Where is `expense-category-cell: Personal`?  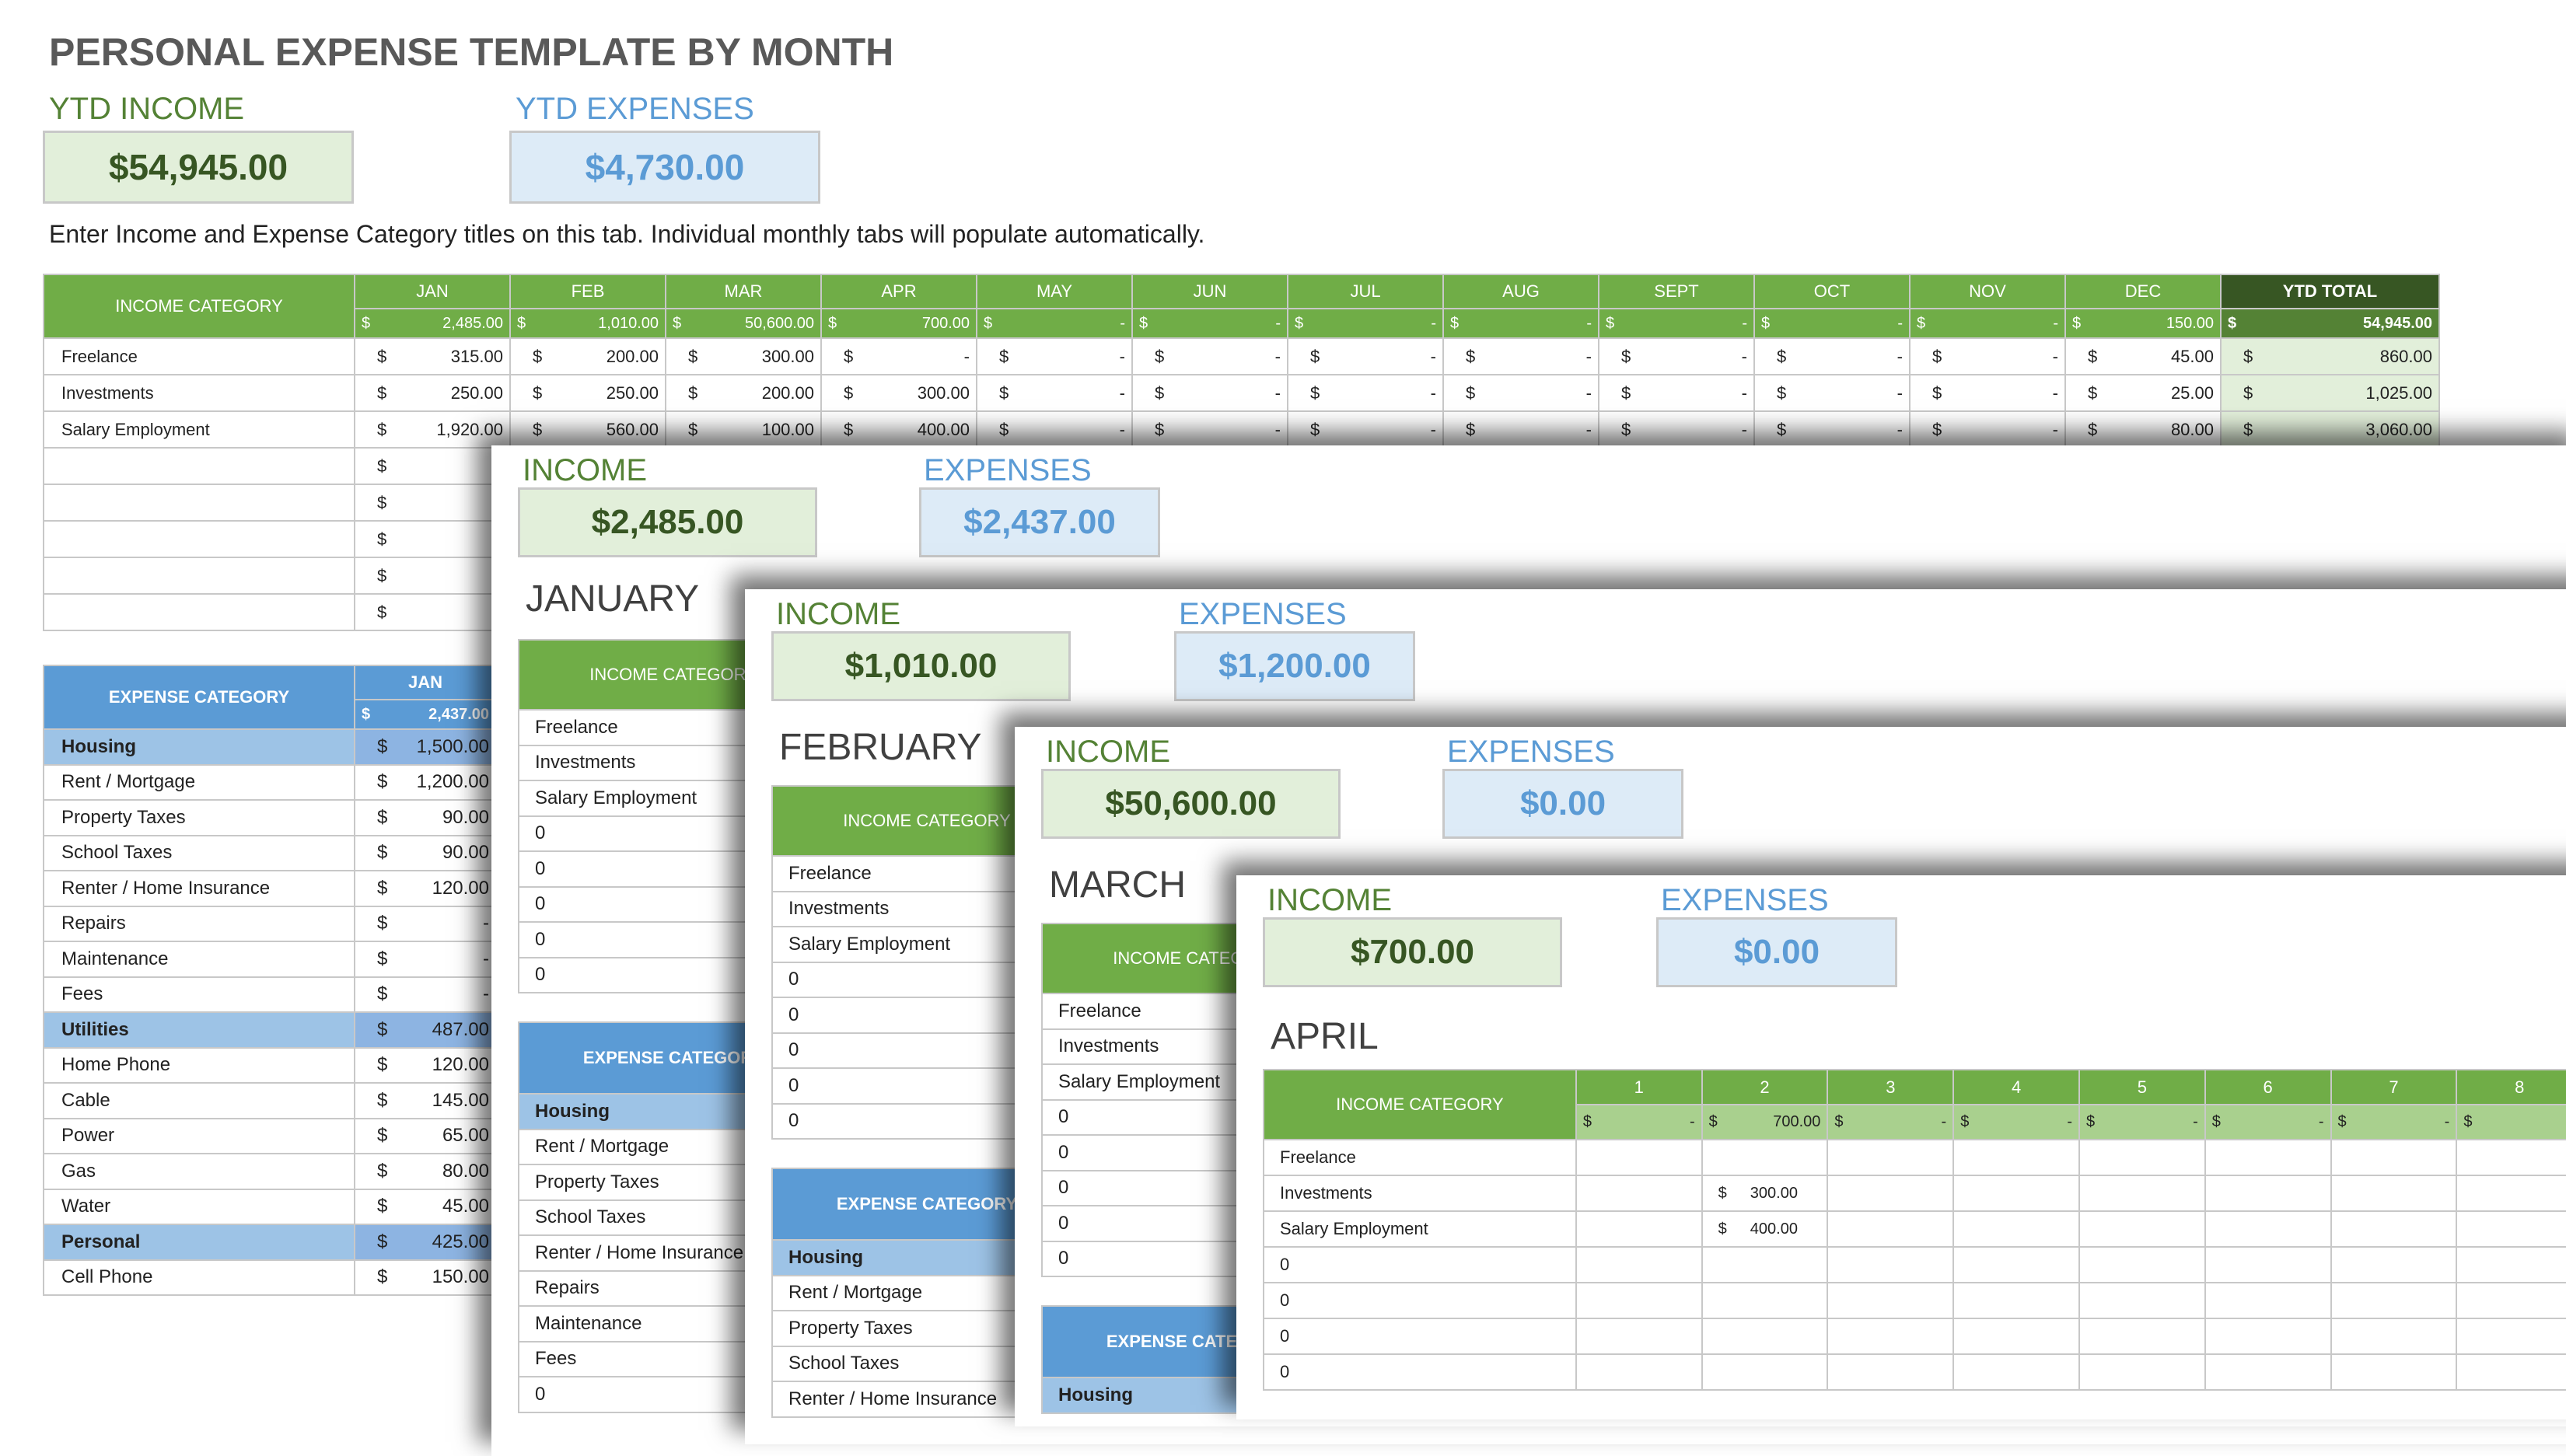
expense-category-cell: Personal is located at coordinates (199, 1242).